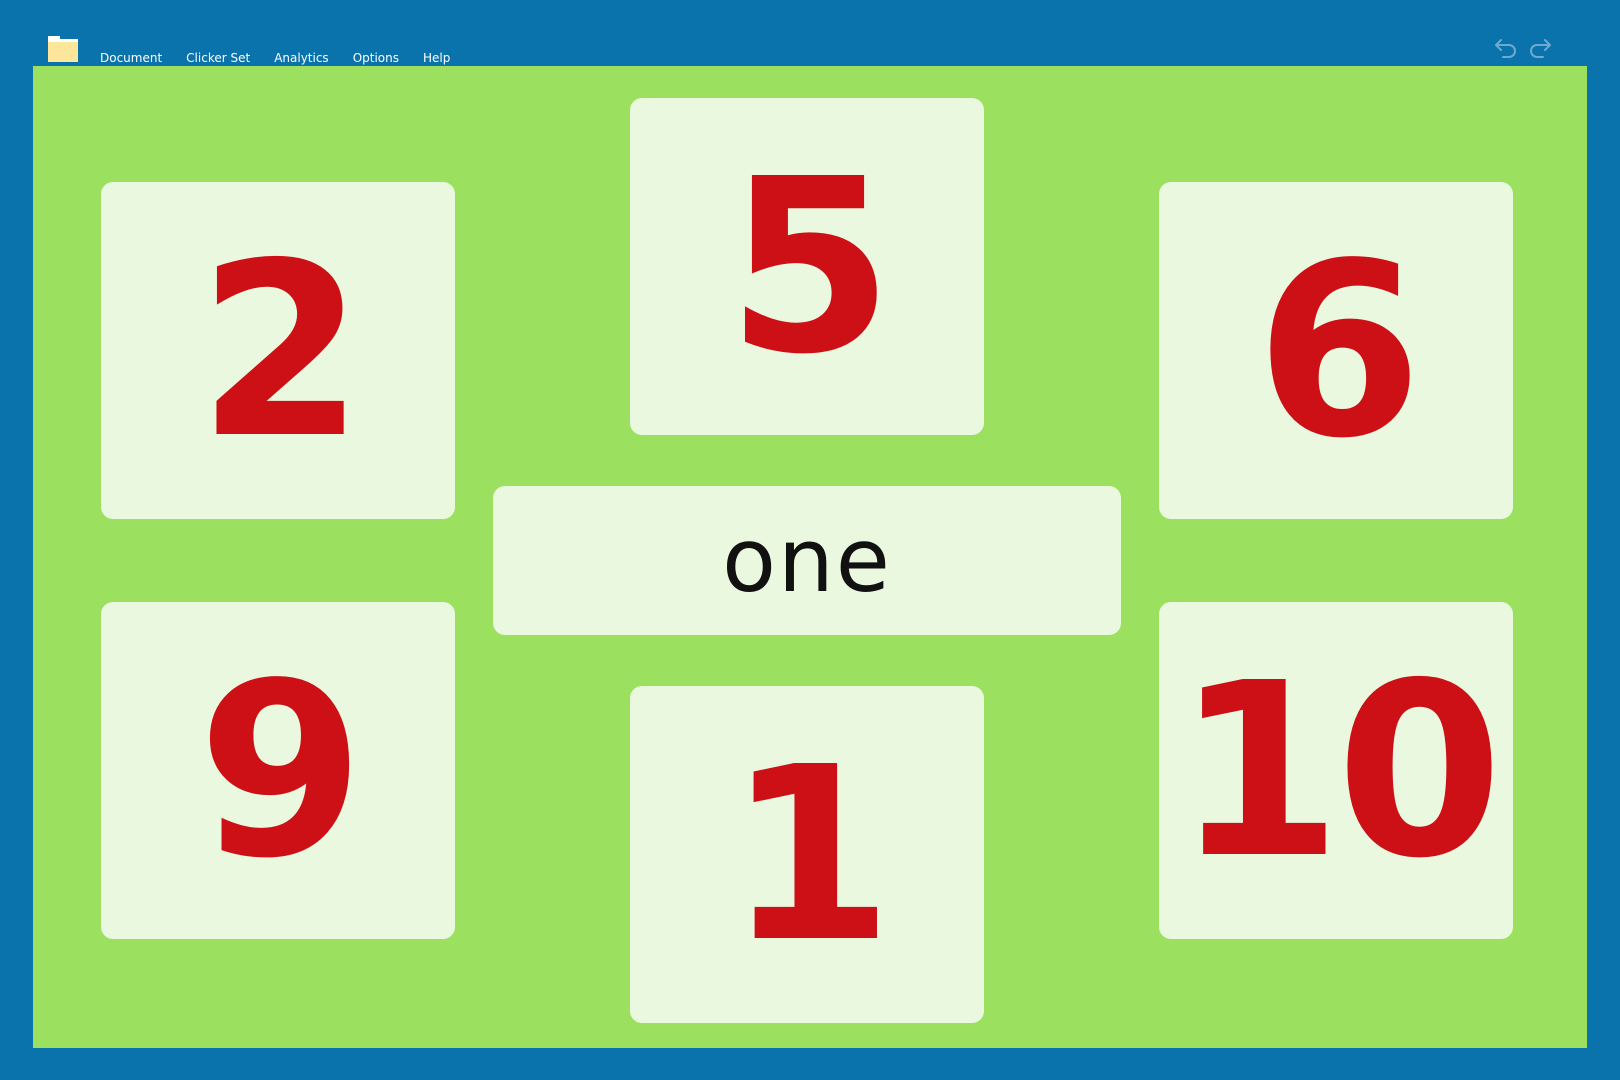 The height and width of the screenshot is (1080, 1620). I want to click on number-card-top-right: 6, so click(1336, 350).